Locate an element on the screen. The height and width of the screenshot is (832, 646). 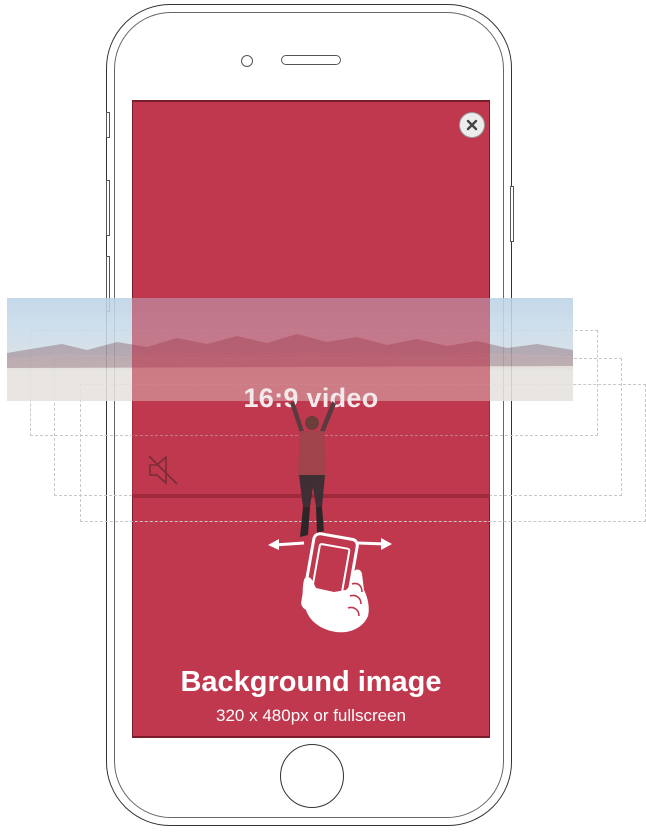
volume-up-button is located at coordinates (108, 208).